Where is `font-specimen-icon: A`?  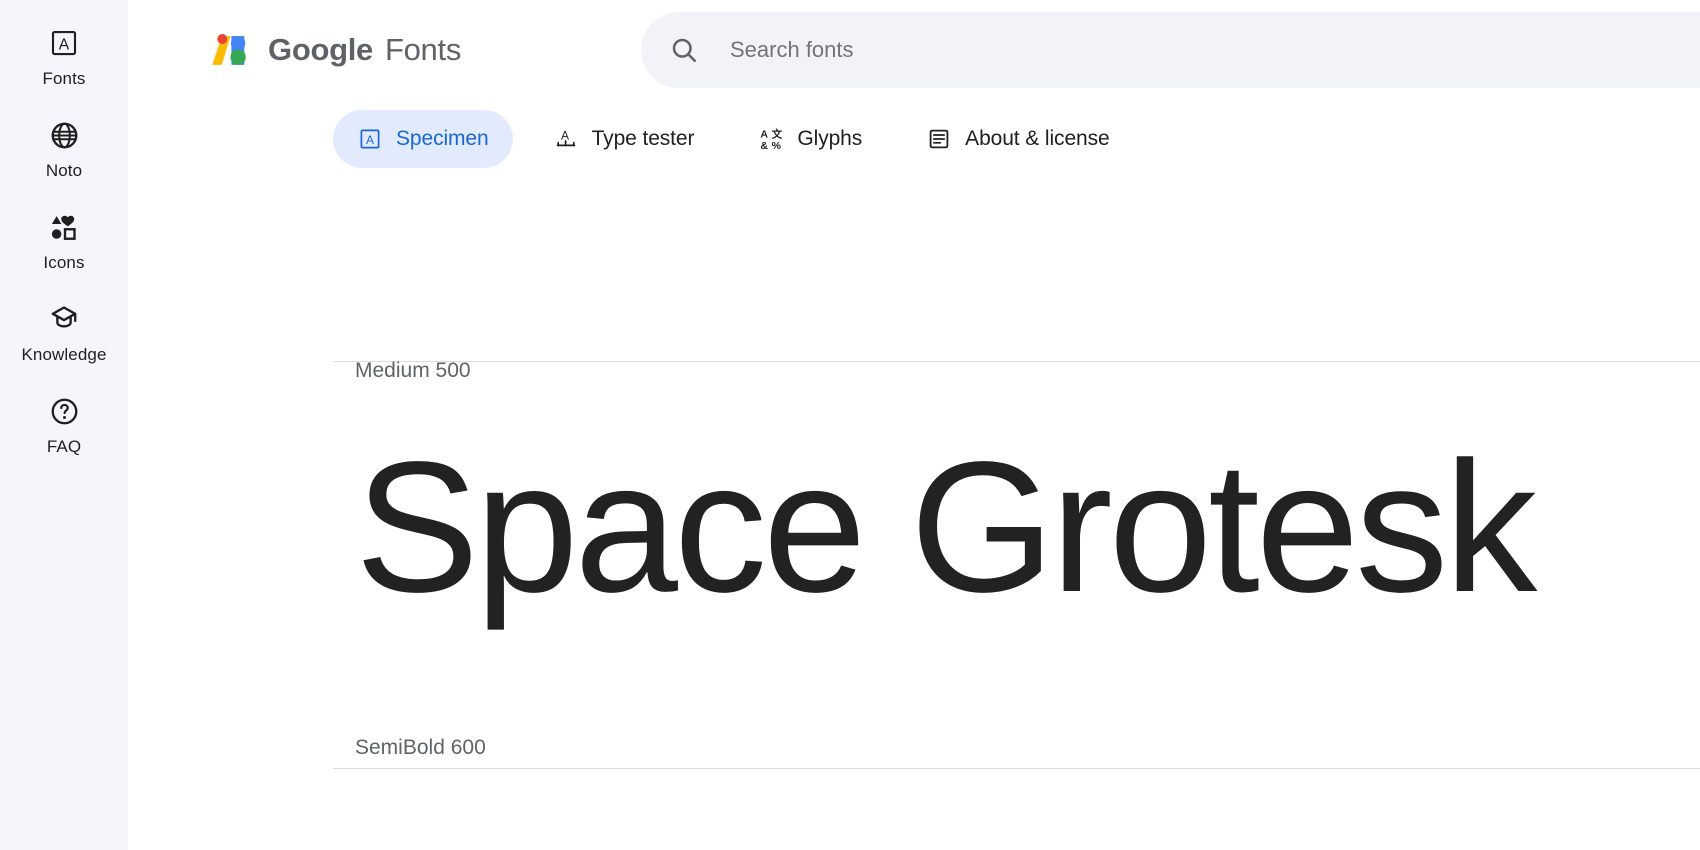
font-specimen-icon: A is located at coordinates (64, 43).